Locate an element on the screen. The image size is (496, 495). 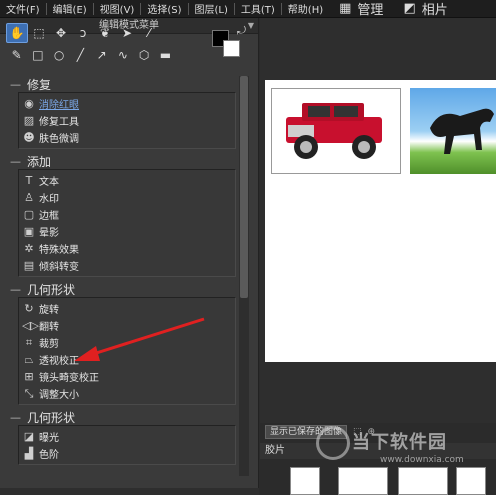
line-icon: ╱ is located at coordinates (80, 55).